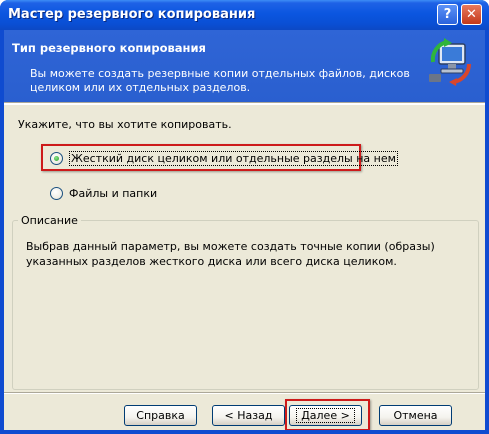 Image resolution: width=489 pixels, height=434 pixels. Describe the element at coordinates (132, 14) in the screenshot. I see `window-title: Мастер резервного копирования` at that location.